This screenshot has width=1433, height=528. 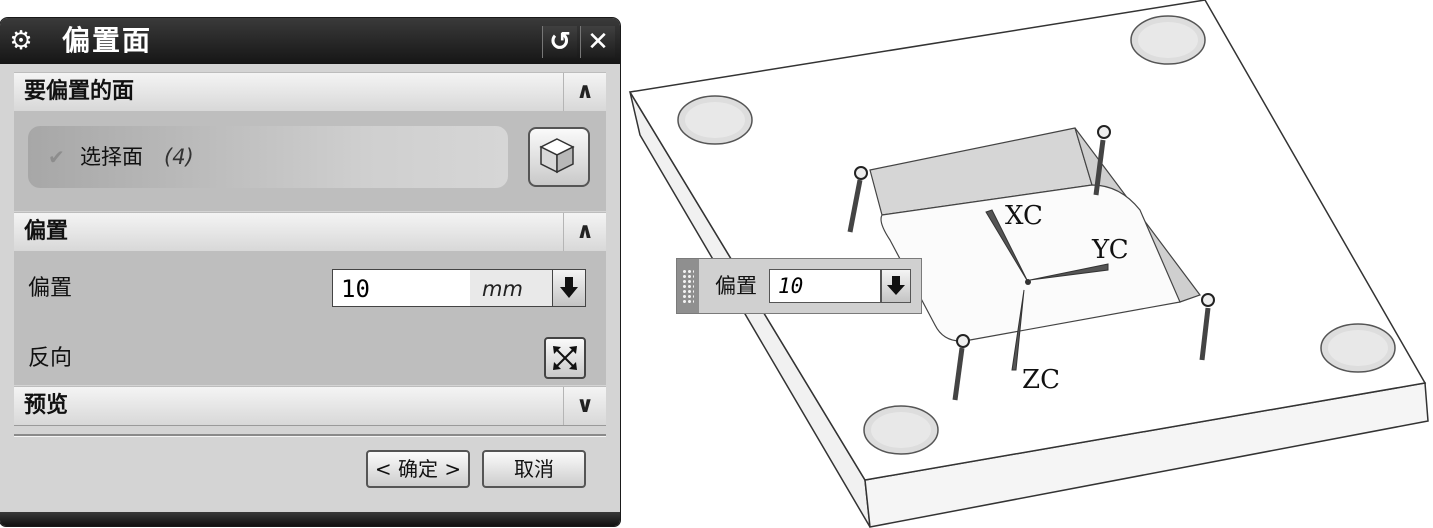 What do you see at coordinates (534, 469) in the screenshot?
I see `cancel-button: 取消` at bounding box center [534, 469].